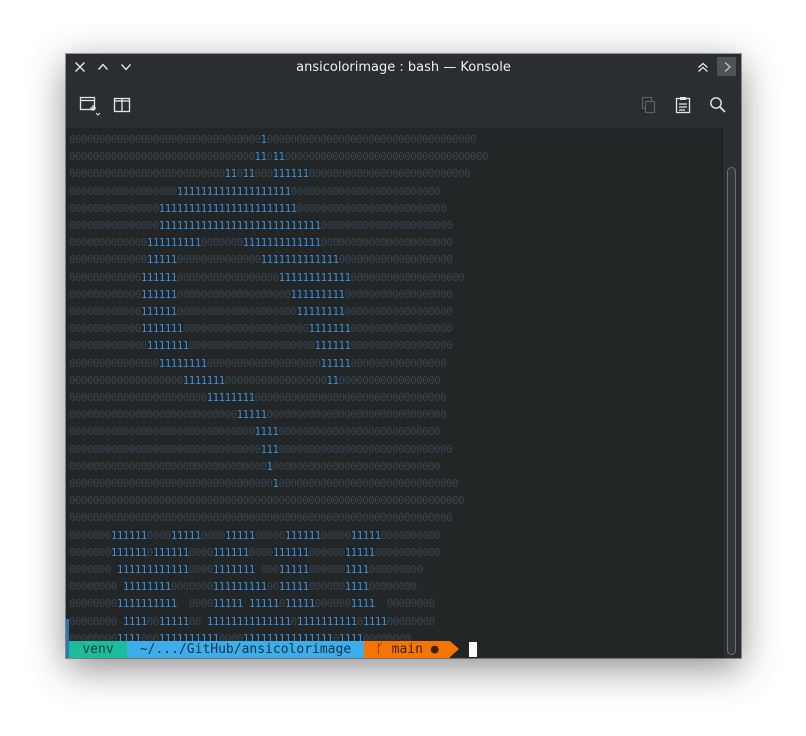 The height and width of the screenshot is (736, 806). I want to click on text-cursor, so click(473, 649).